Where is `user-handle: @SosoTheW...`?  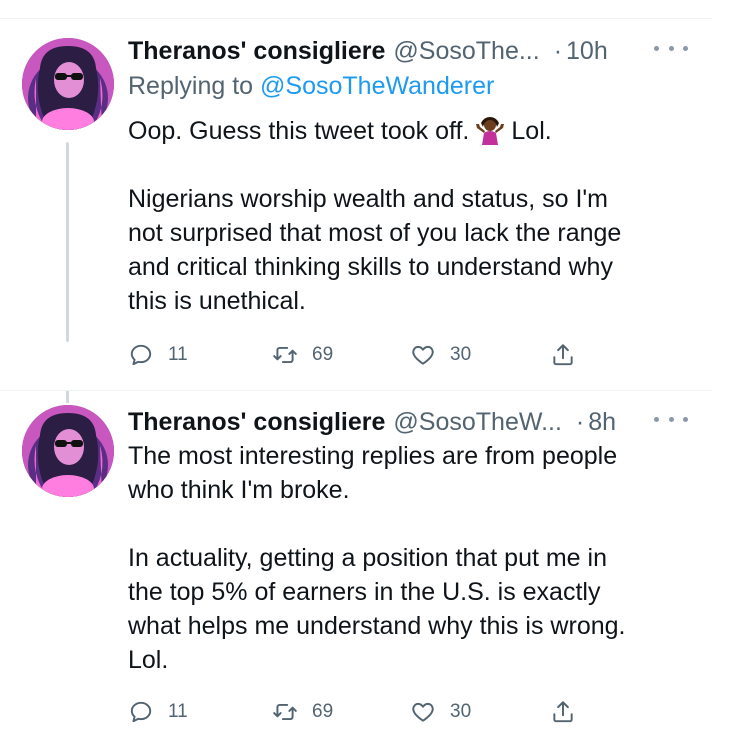 user-handle: @SosoTheW... is located at coordinates (477, 422).